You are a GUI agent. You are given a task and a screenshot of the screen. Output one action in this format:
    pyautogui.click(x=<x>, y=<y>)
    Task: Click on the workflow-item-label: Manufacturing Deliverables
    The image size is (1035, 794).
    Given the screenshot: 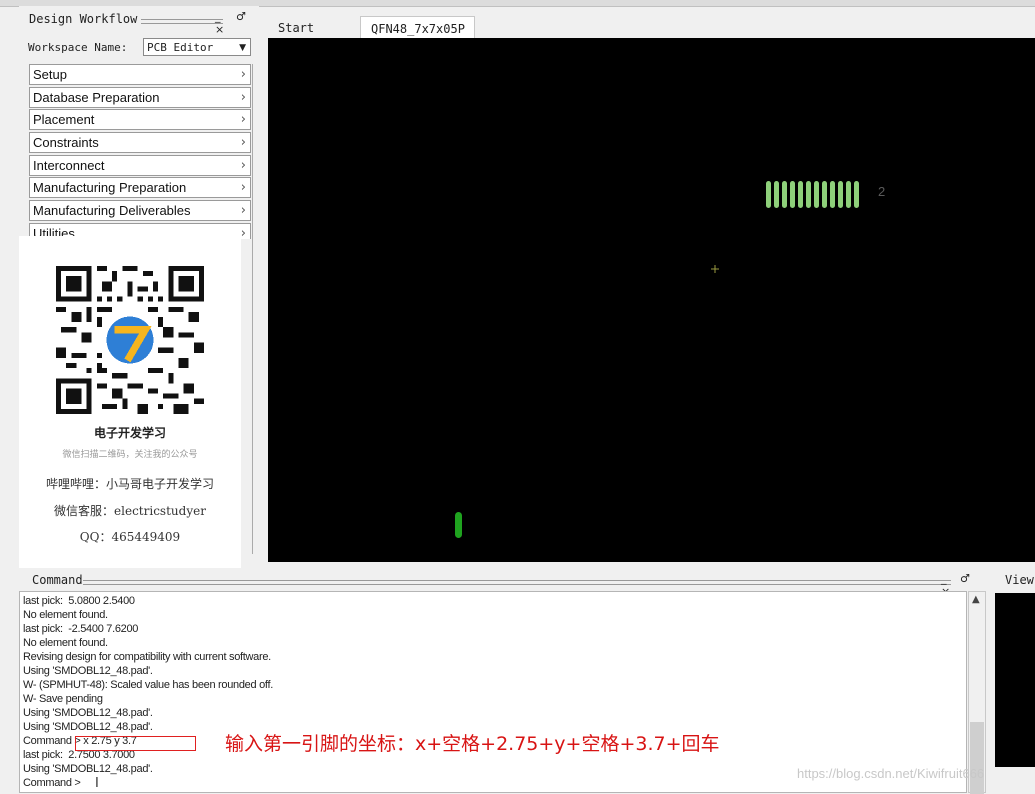 What is the action you would take?
    pyautogui.click(x=112, y=211)
    